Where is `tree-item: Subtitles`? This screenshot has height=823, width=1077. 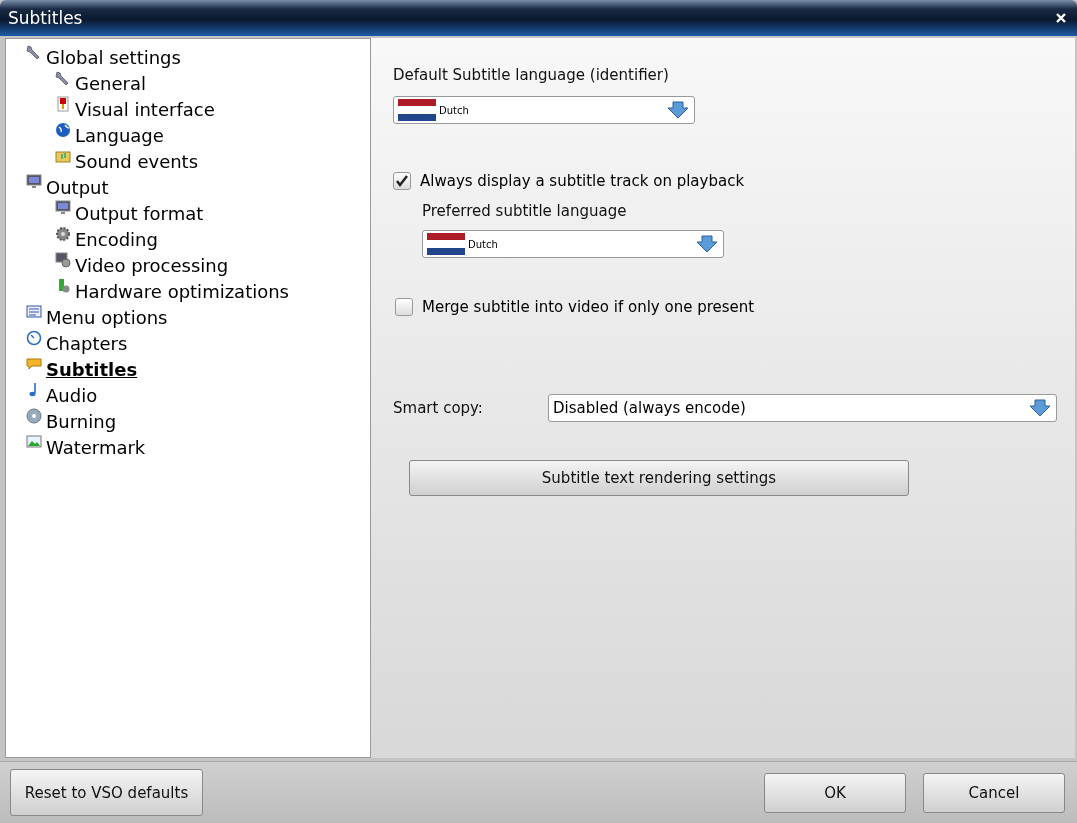 tree-item: Subtitles is located at coordinates (92, 370).